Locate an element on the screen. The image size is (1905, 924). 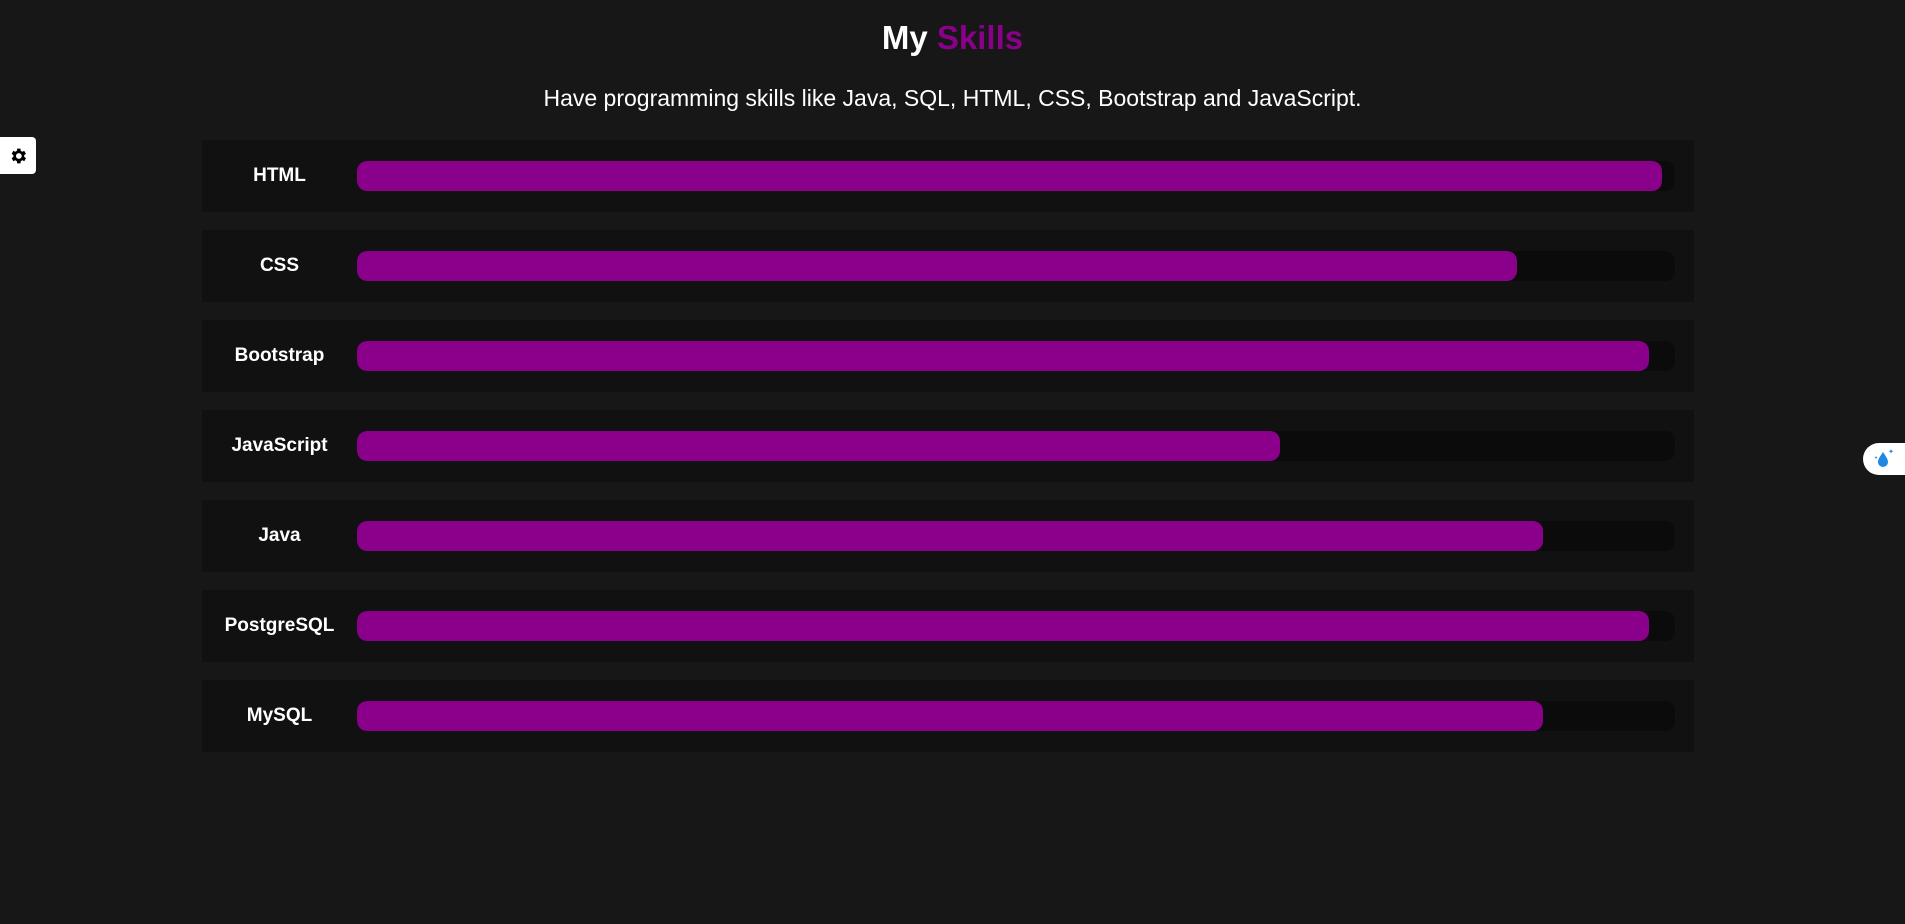
skill-row-html: HTML is located at coordinates (948, 176).